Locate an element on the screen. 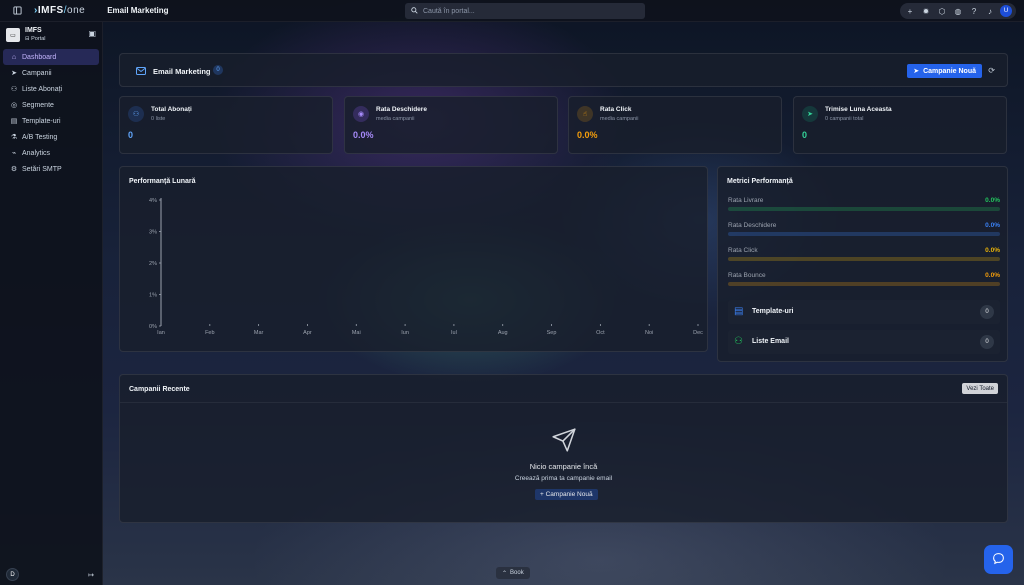  card-count: 0 is located at coordinates (987, 312).